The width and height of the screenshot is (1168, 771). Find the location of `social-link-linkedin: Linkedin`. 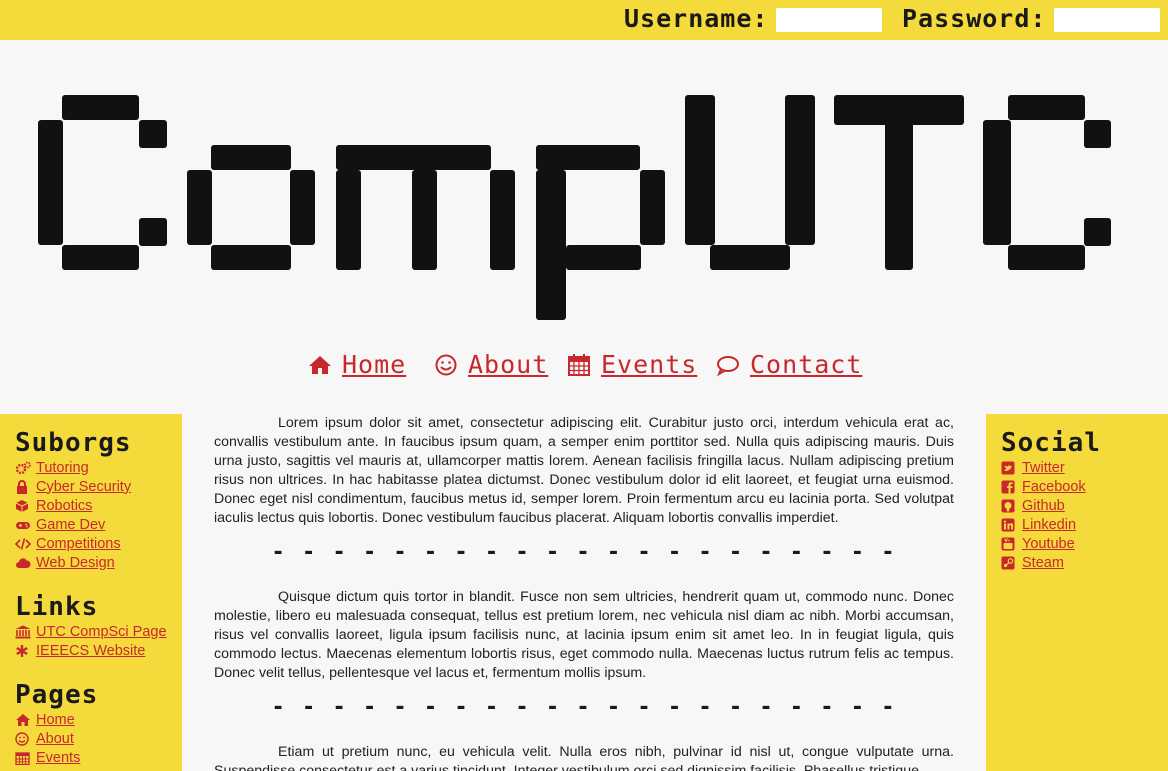

social-link-linkedin: Linkedin is located at coordinates (1049, 525).